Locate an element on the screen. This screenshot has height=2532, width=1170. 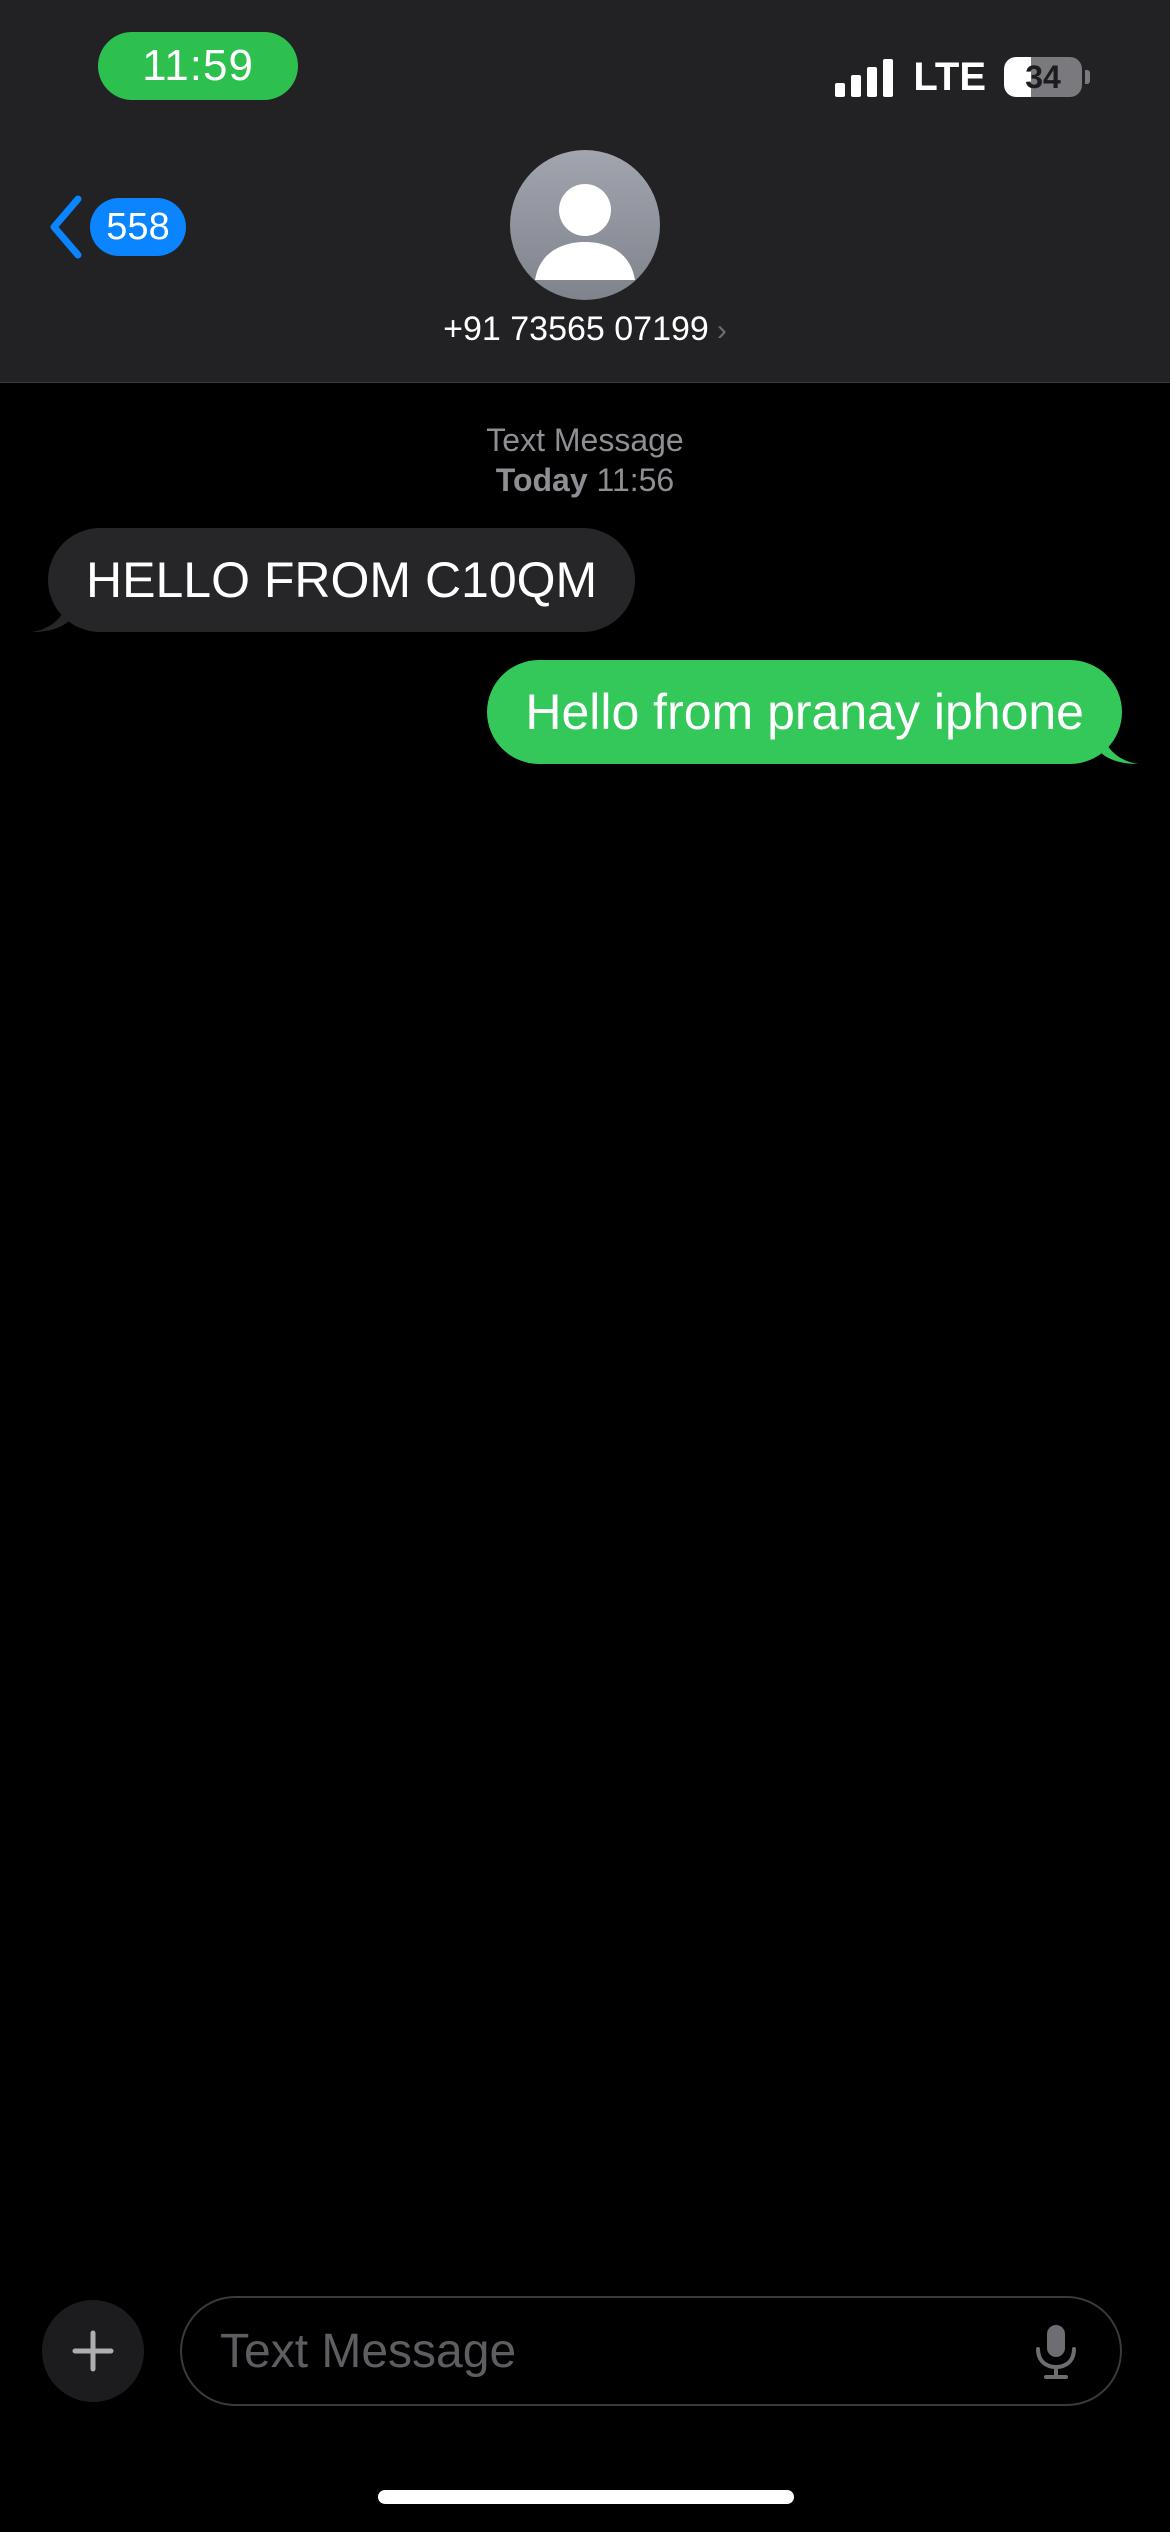
message-text: HELLO FROM C10QM is located at coordinates (342, 580).